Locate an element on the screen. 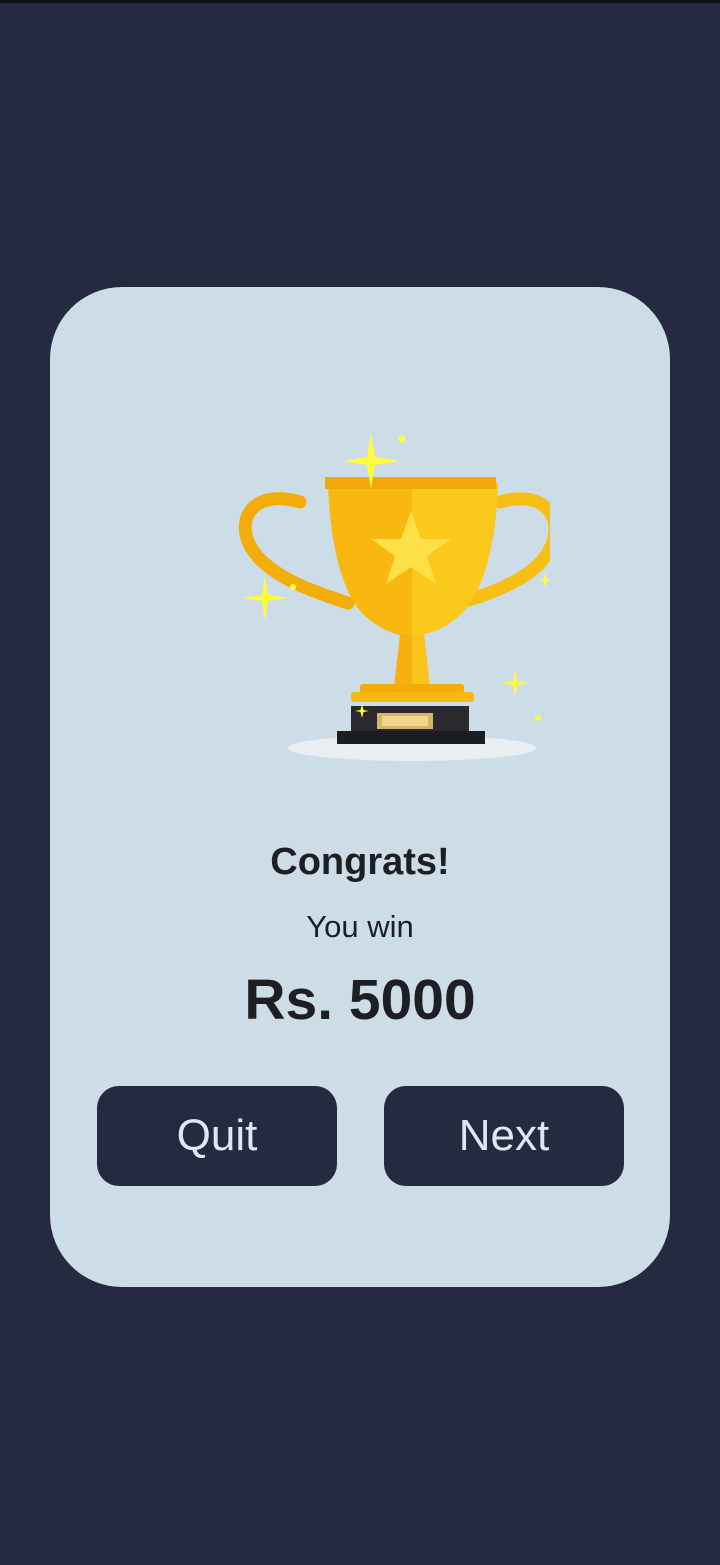  congrats-title: Congrats! is located at coordinates (360, 862).